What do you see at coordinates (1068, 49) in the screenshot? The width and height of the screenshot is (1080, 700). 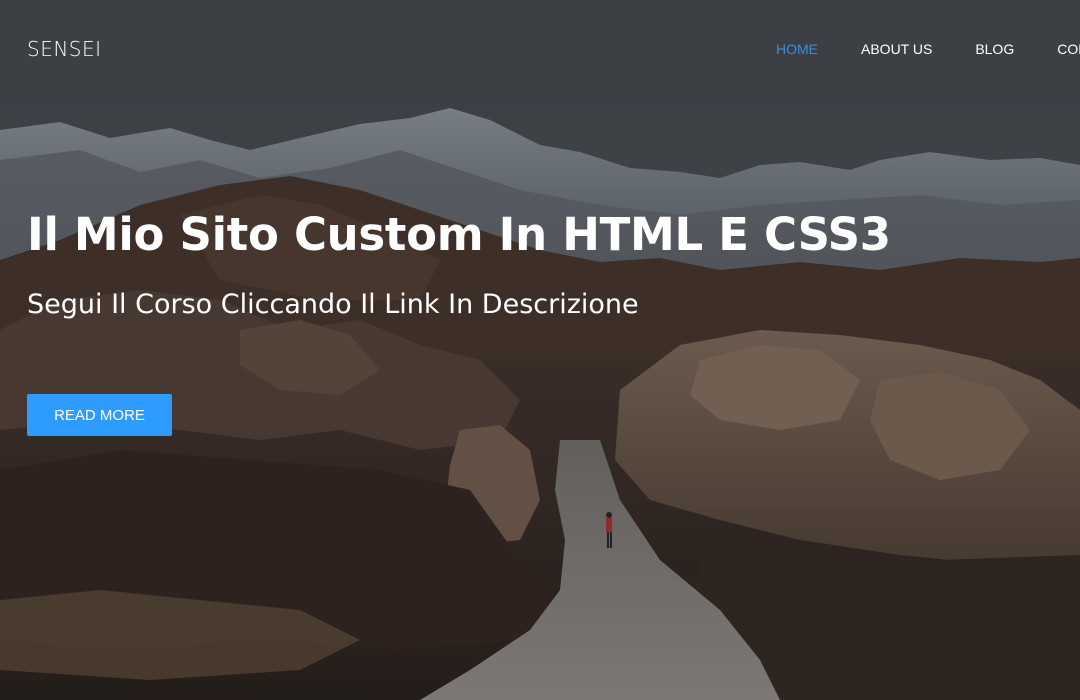 I see `nav-item-contact: CONTACT` at bounding box center [1068, 49].